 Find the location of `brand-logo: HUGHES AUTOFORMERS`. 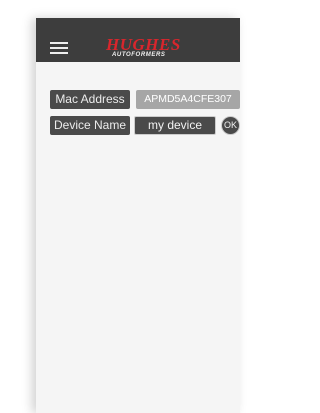

brand-logo: HUGHES AUTOFORMERS is located at coordinates (146, 48).